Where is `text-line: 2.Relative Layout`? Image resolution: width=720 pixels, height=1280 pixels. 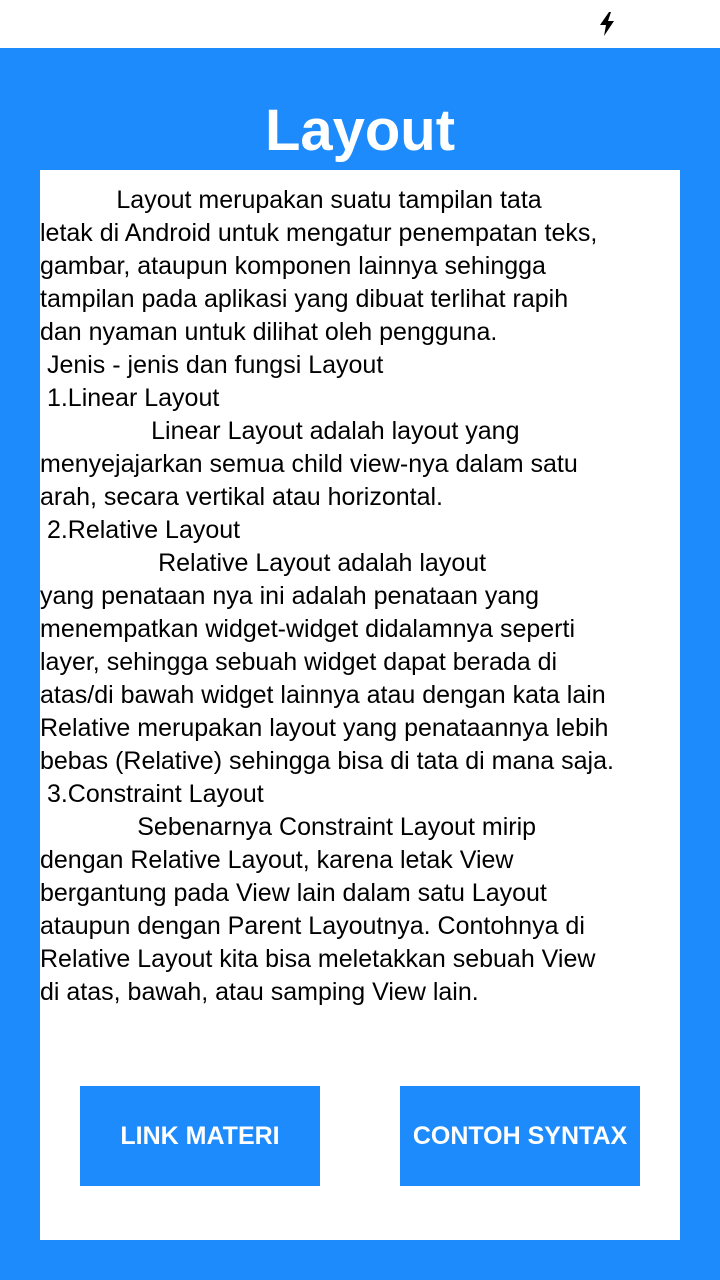 text-line: 2.Relative Layout is located at coordinates (140, 530).